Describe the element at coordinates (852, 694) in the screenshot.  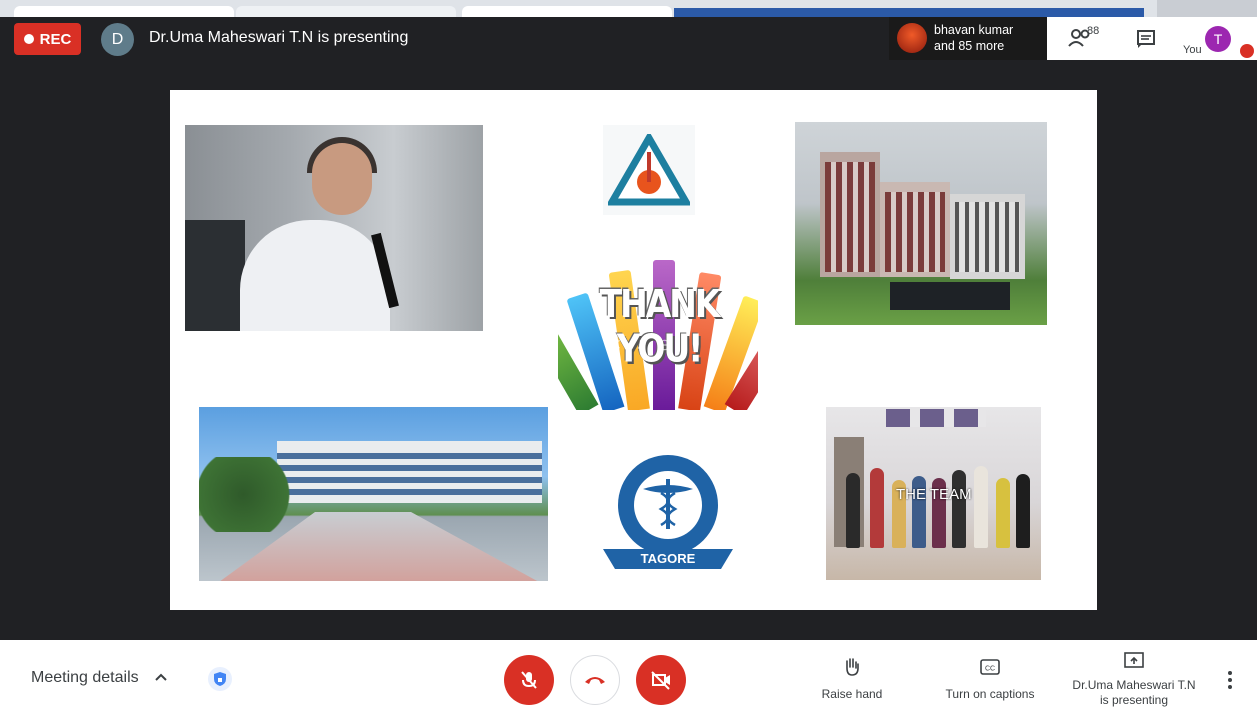
I see `raise-hand-label: Raise hand` at that location.